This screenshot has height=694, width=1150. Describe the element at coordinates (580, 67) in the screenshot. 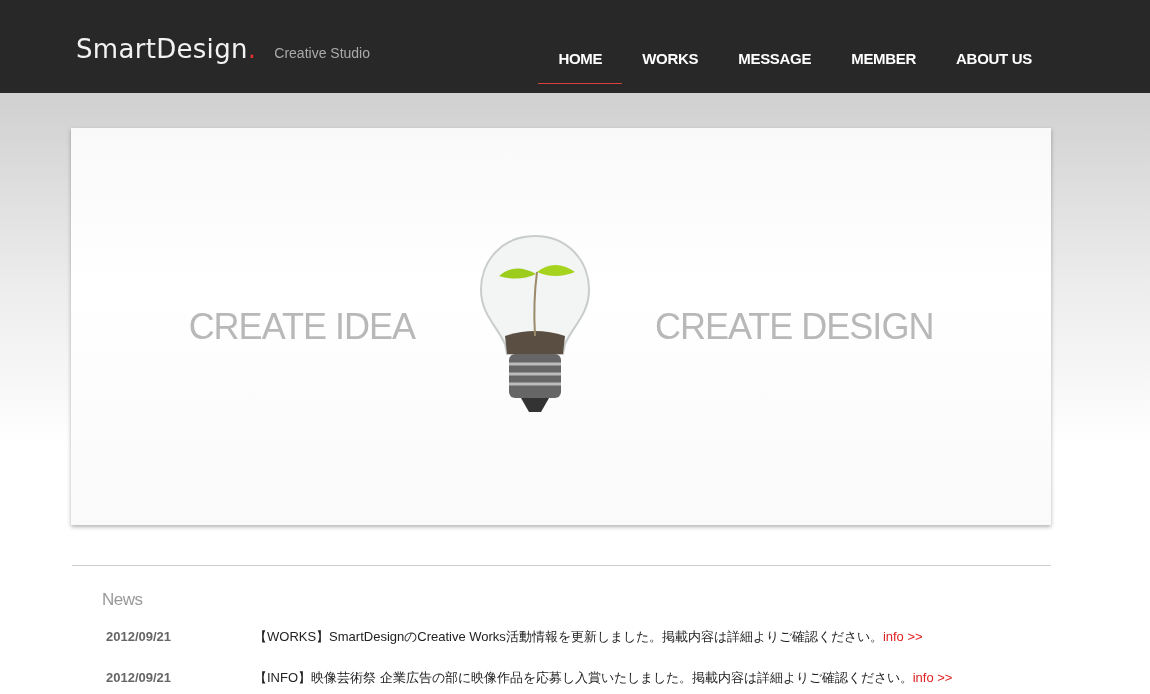

I see `nav-link: HOME` at that location.